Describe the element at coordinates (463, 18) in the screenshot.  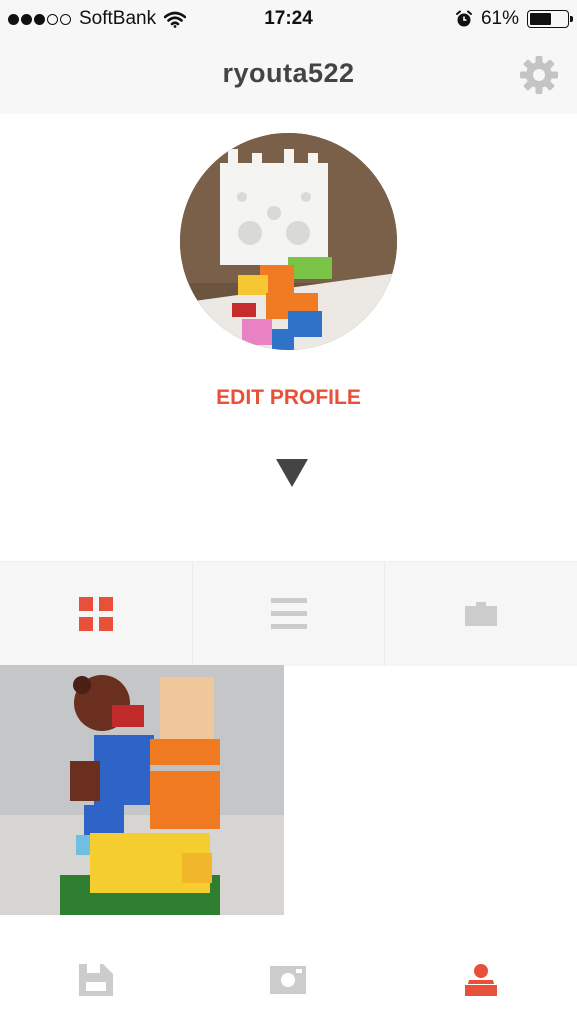
I see `alarm-icon` at that location.